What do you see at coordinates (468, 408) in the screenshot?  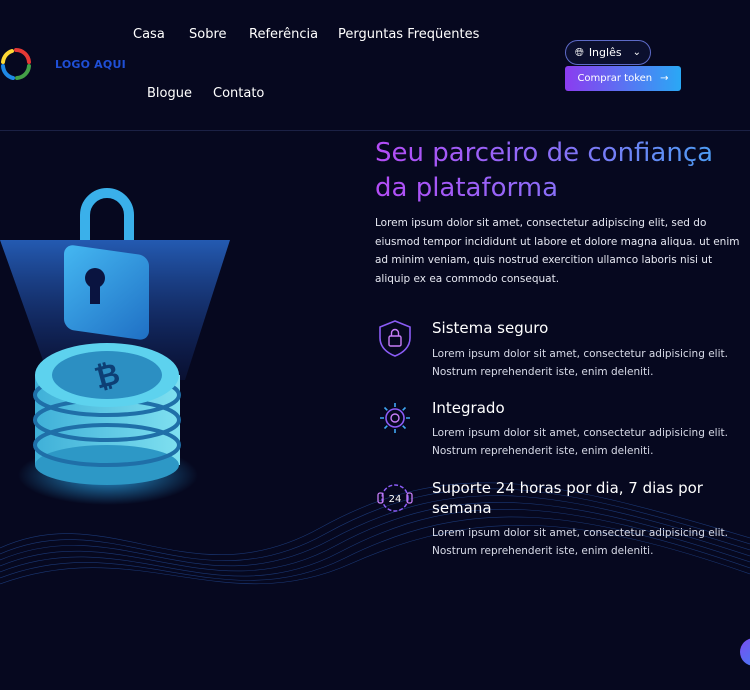 I see `feature-title: Integrado` at bounding box center [468, 408].